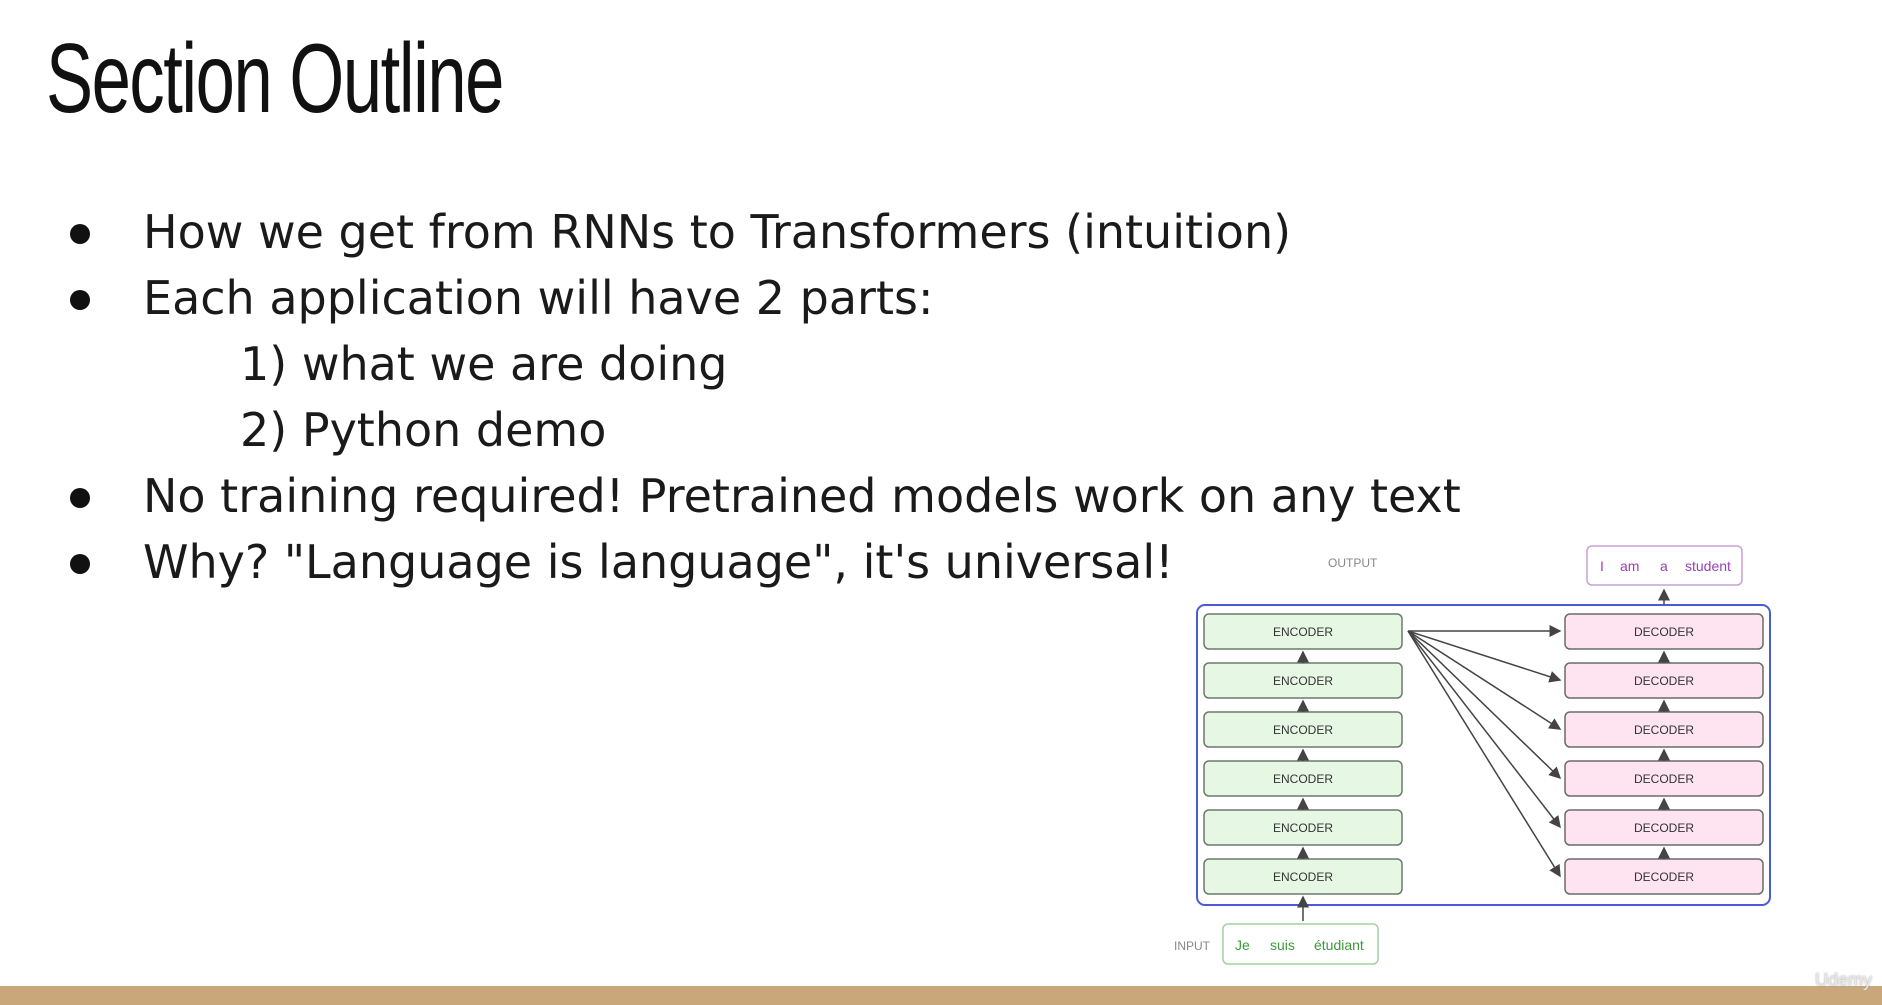  What do you see at coordinates (538, 298) in the screenshot?
I see `bullet-text: Each application will have 2 parts:` at bounding box center [538, 298].